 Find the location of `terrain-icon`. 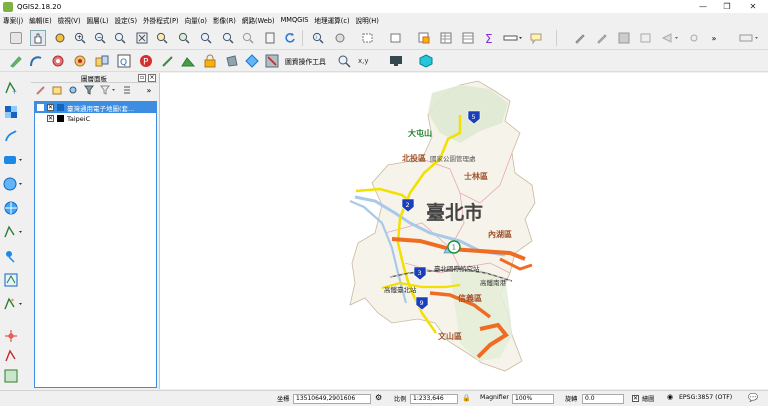

terrain-icon is located at coordinates (188, 61).